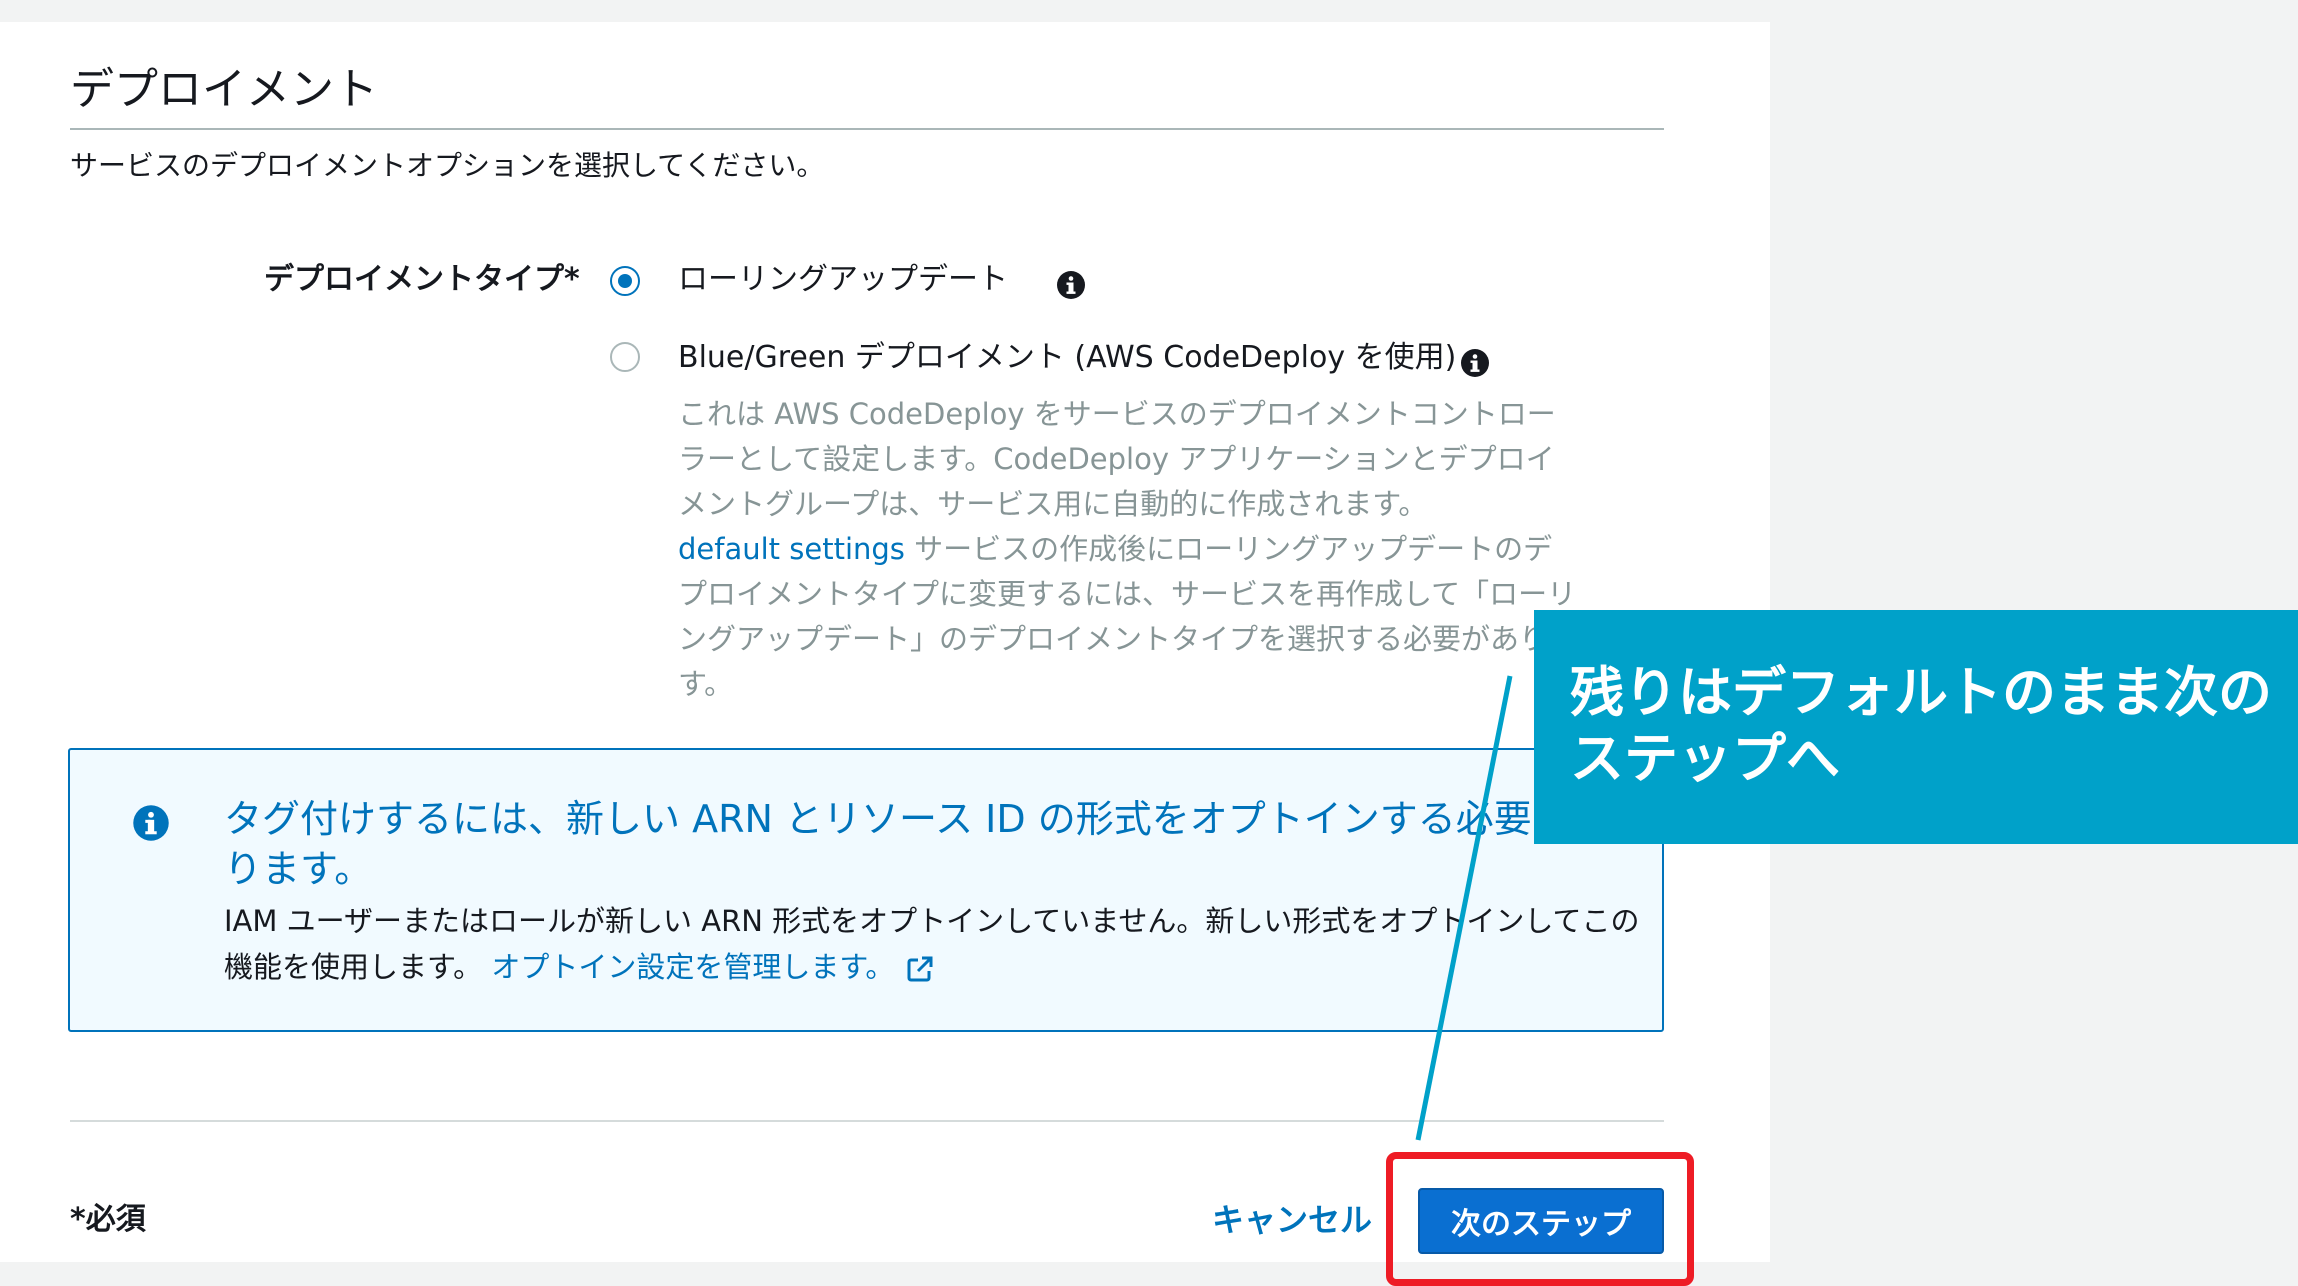 This screenshot has height=1286, width=2298. Describe the element at coordinates (843, 280) in the screenshot. I see `rolling-update-label: ローリングアップデート` at that location.